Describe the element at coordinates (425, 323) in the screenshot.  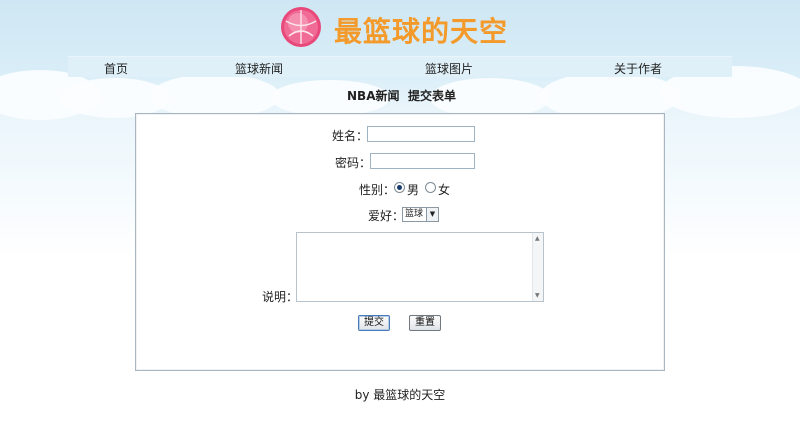
I see `reset-button: 重置` at that location.